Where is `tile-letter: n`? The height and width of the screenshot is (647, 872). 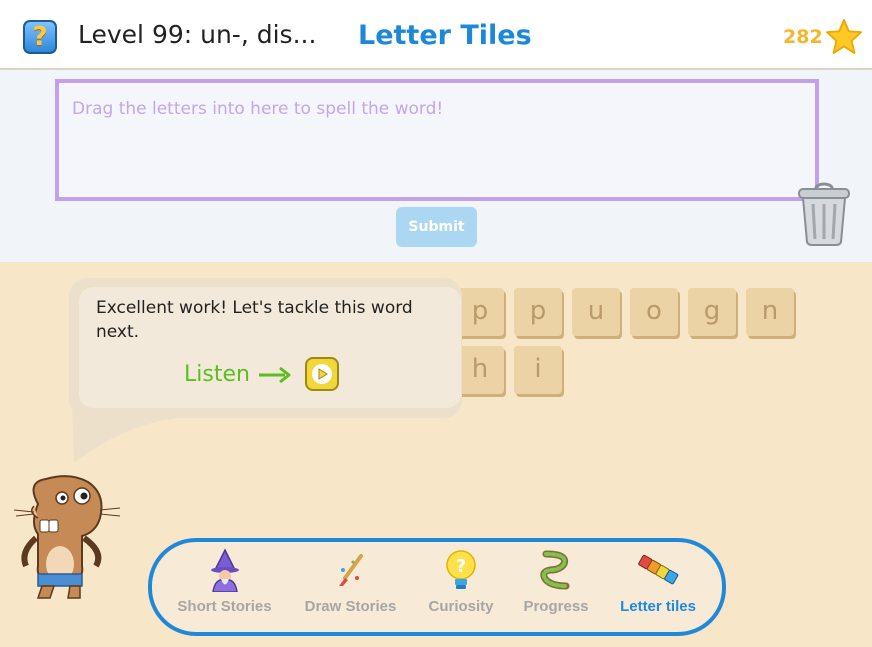 tile-letter: n is located at coordinates (770, 311).